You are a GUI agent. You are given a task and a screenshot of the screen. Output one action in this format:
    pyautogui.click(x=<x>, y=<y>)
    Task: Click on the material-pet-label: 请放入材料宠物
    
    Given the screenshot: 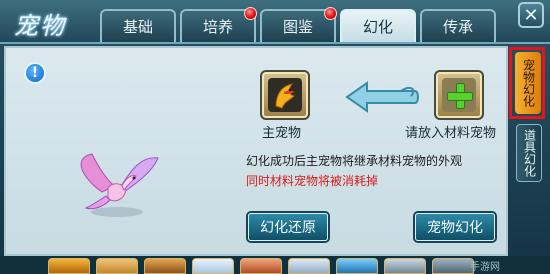 What is the action you would take?
    pyautogui.click(x=451, y=133)
    